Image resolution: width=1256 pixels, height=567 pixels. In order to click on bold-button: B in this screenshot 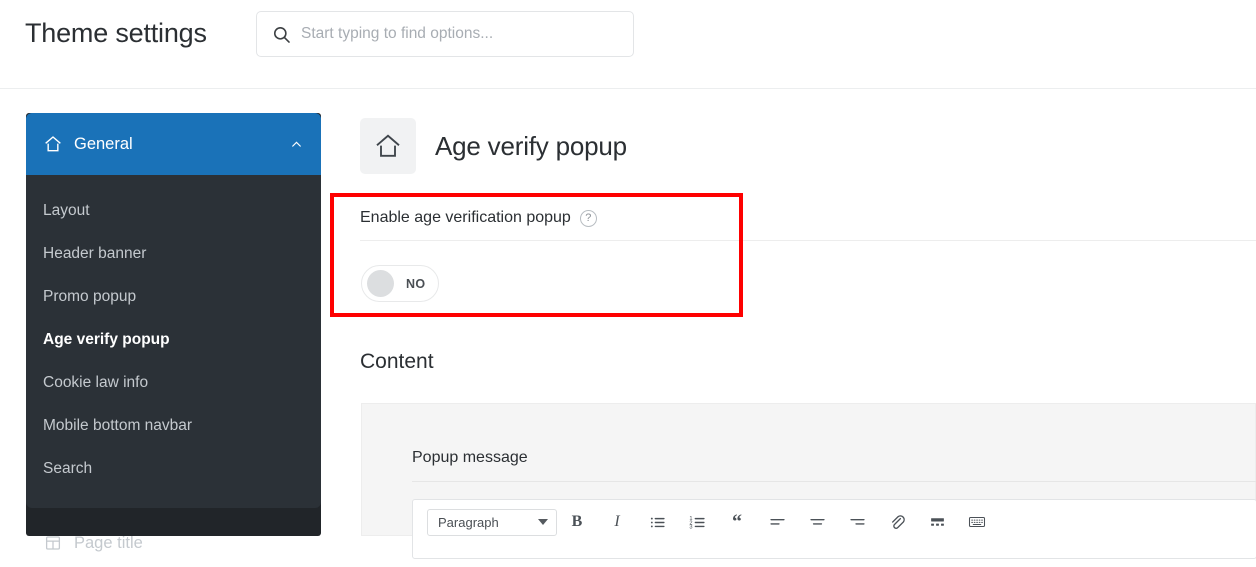, I will do `click(577, 522)`.